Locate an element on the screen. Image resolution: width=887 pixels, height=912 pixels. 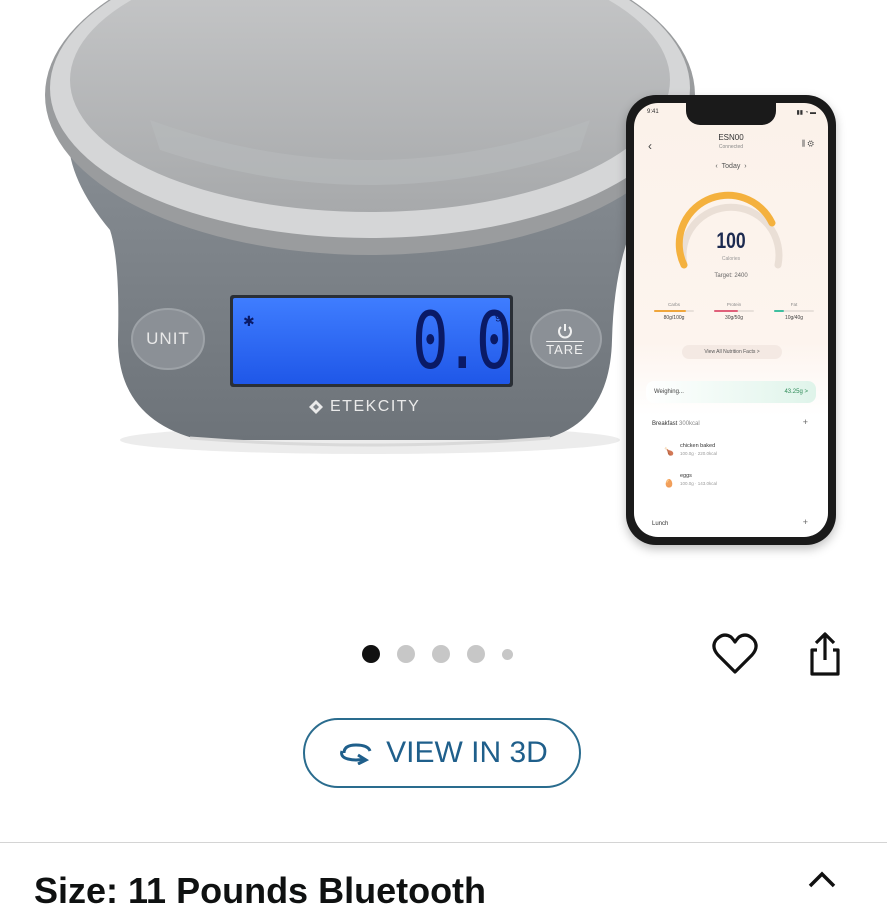
tare-button-label: TARE is located at coordinates (565, 349).